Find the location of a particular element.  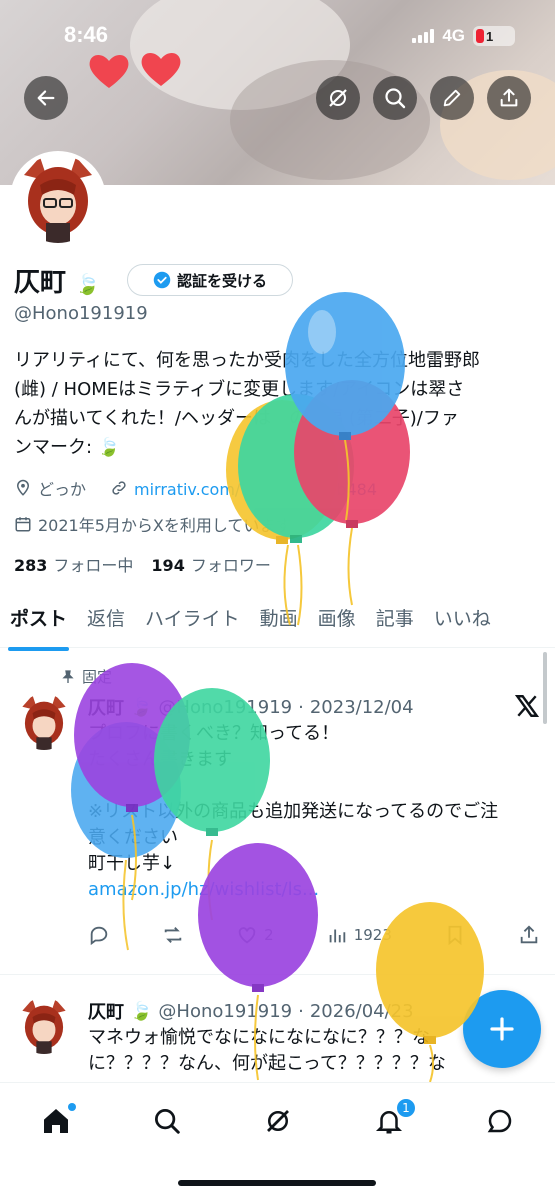

reply-button is located at coordinates (99, 935).